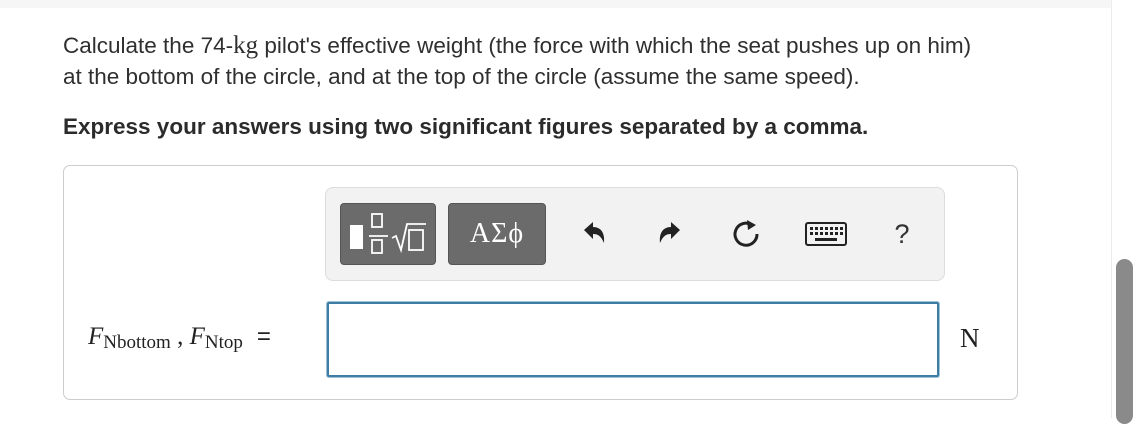  What do you see at coordinates (635, 234) in the screenshot?
I see `math-toolbar: ΑΣϕ ?` at bounding box center [635, 234].